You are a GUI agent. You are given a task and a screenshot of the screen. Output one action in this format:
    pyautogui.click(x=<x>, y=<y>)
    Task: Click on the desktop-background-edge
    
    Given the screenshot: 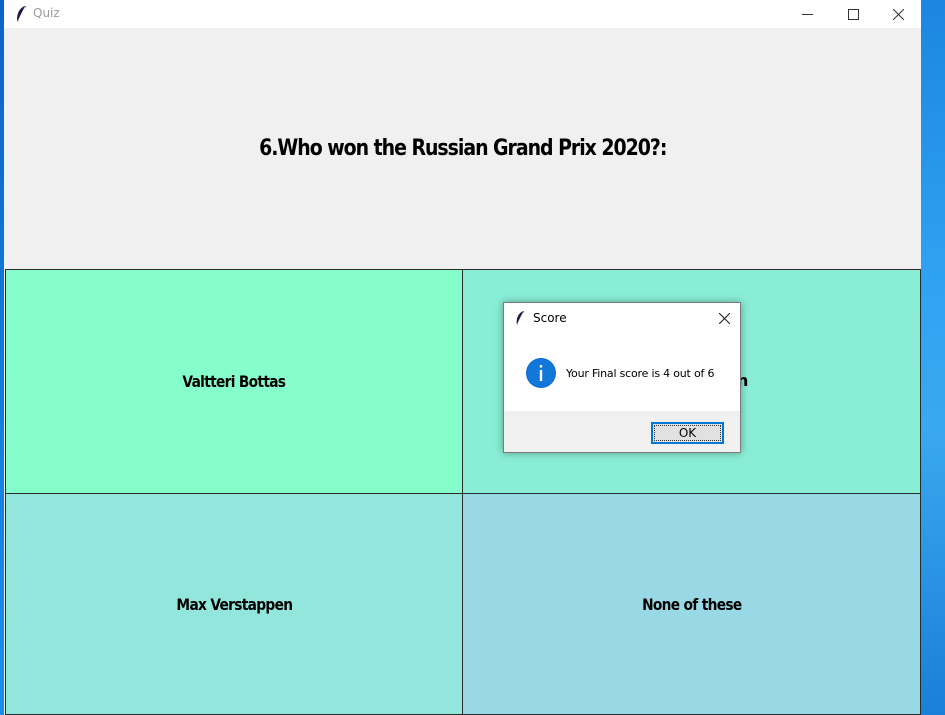 What is the action you would take?
    pyautogui.click(x=933, y=357)
    